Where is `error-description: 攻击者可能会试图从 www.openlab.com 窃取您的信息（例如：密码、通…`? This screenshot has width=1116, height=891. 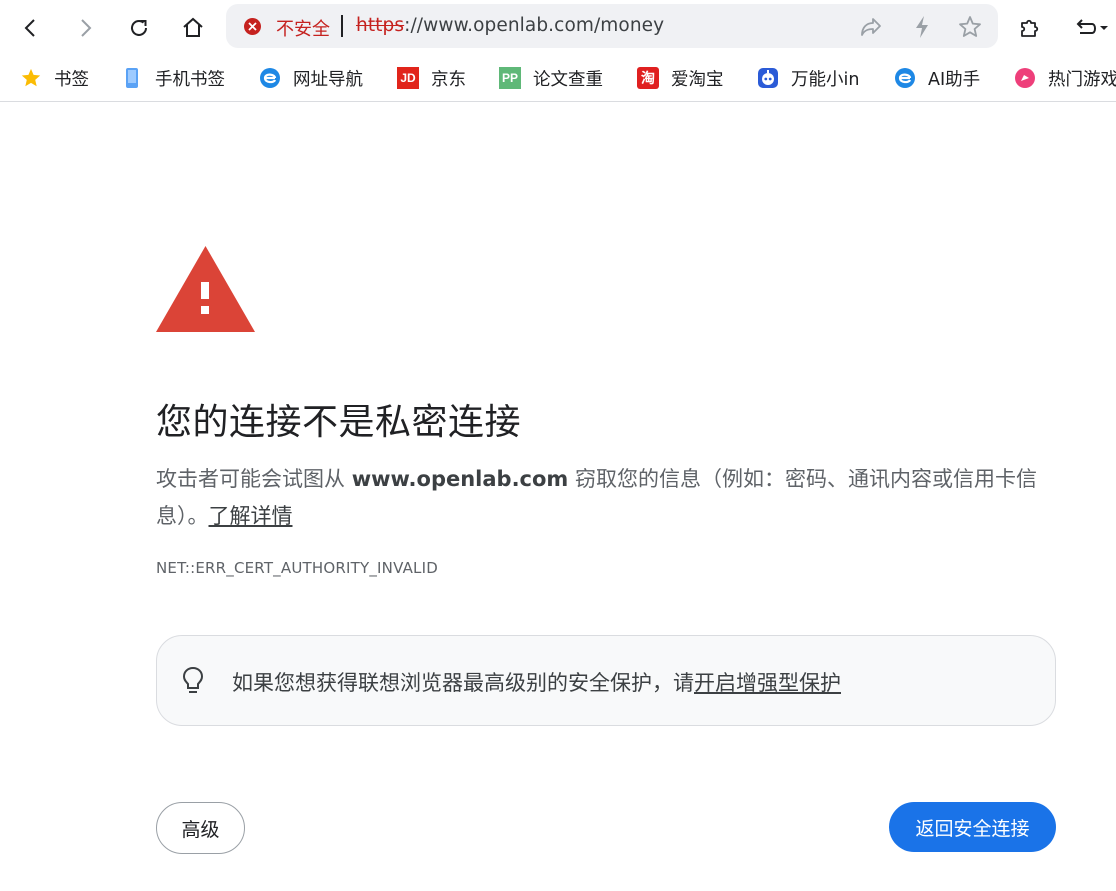 error-description: 攻击者可能会试图从 www.openlab.com 窃取您的信息（例如：密码、通… is located at coordinates (606, 498).